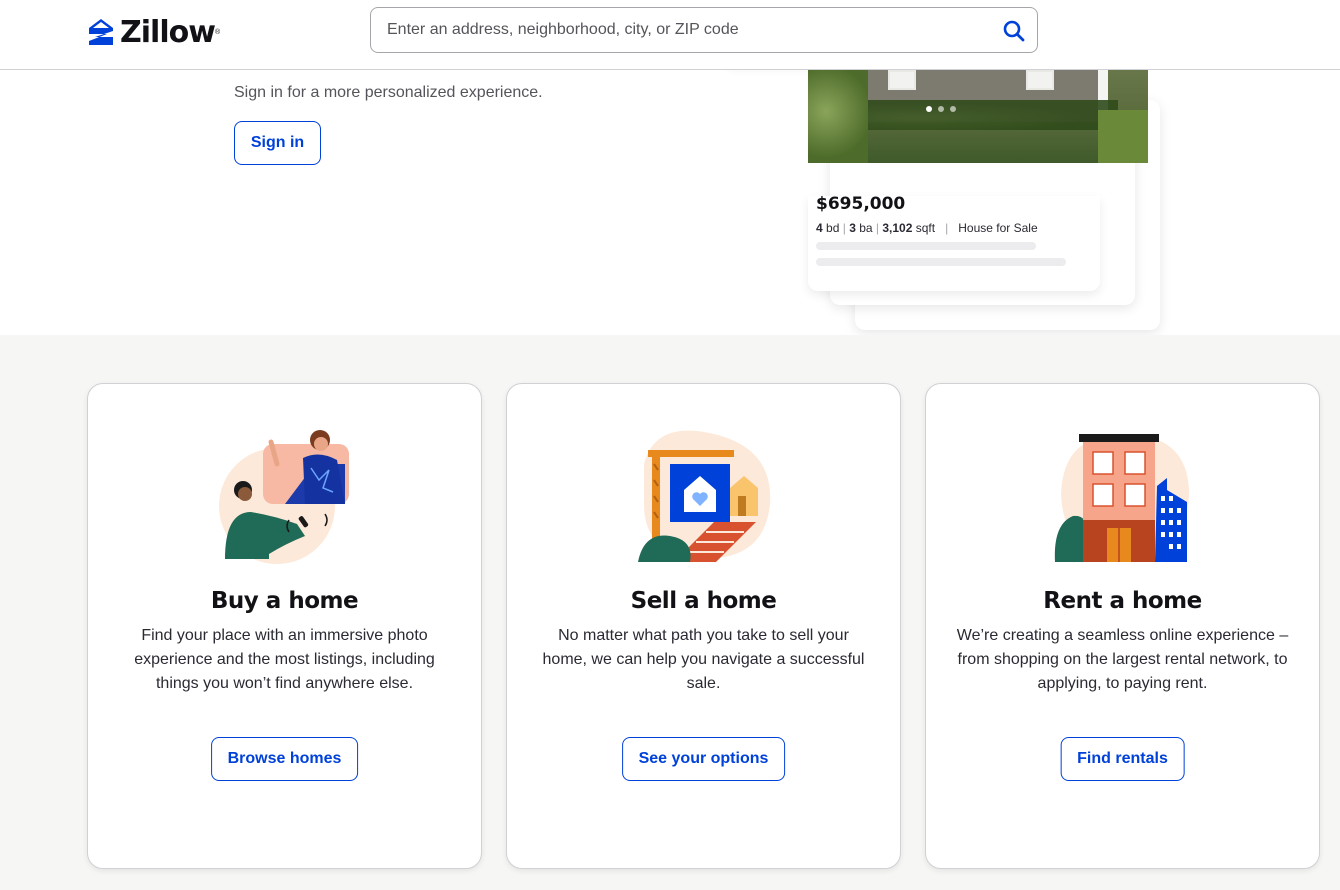 This screenshot has height=890, width=1340. I want to click on listing-sqft: 3,102, so click(897, 228).